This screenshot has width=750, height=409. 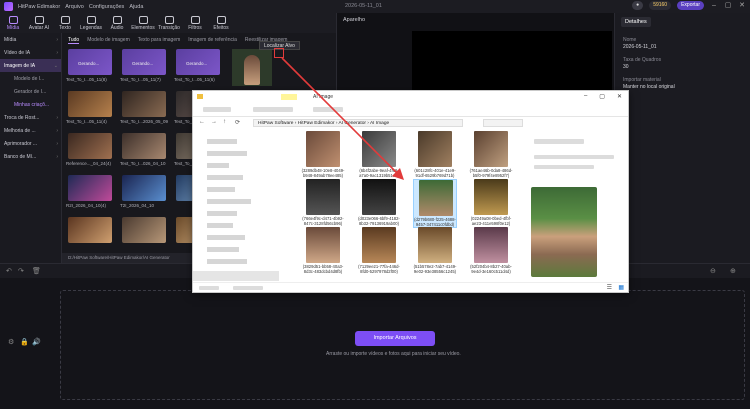 What do you see at coordinates (742, 6) in the screenshot?
I see `close-icon: ✕` at bounding box center [742, 6].